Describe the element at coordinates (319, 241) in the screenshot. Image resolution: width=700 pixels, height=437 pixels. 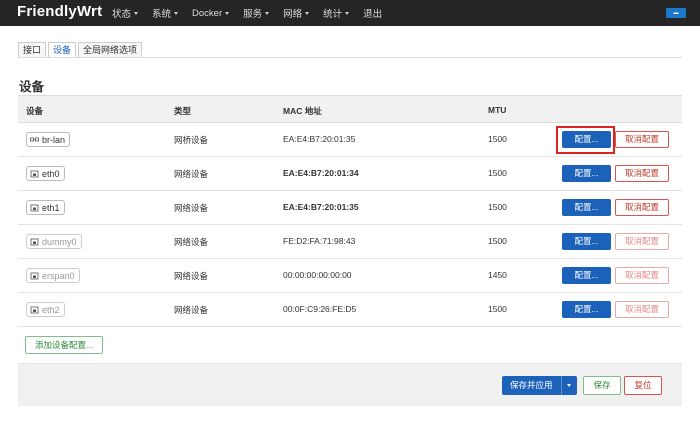
I see `mac-address: FE:D2:FA:71:98:43` at that location.